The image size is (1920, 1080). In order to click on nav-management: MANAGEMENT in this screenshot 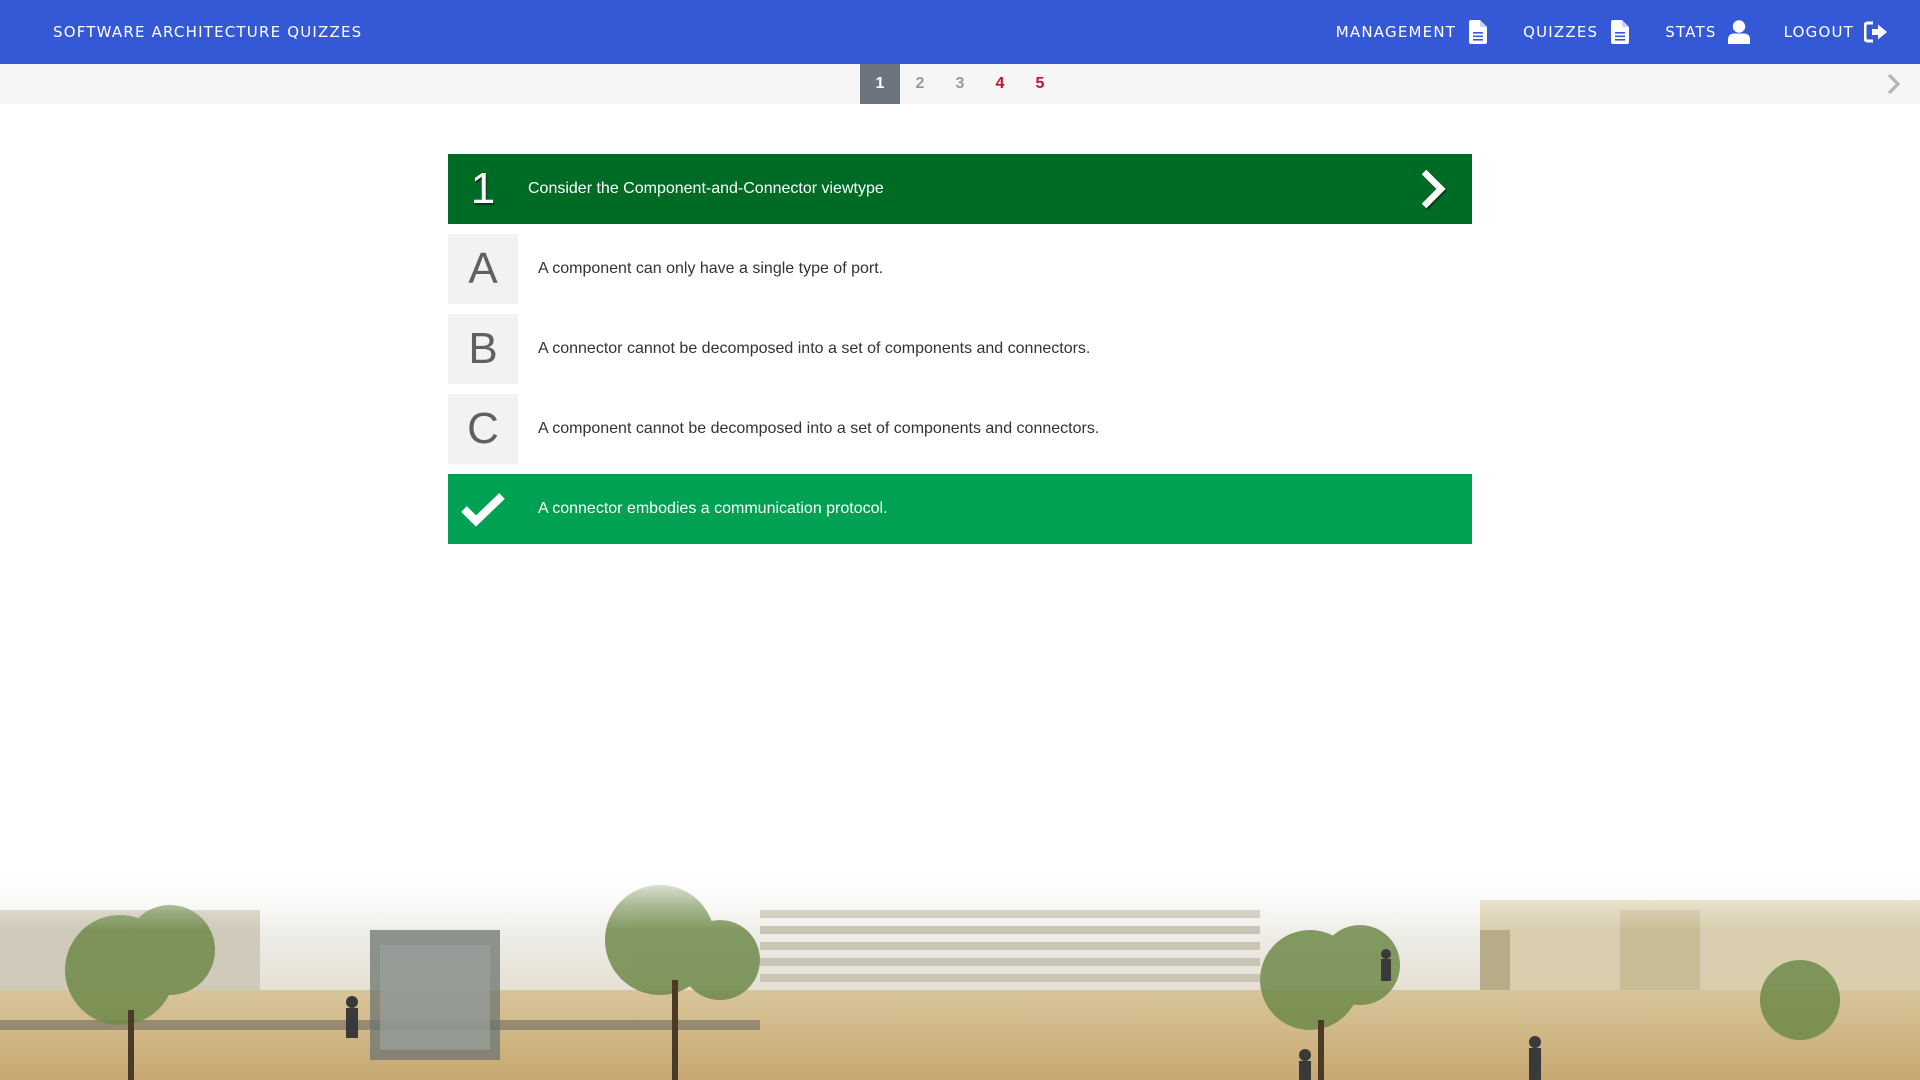, I will do `click(1413, 32)`.